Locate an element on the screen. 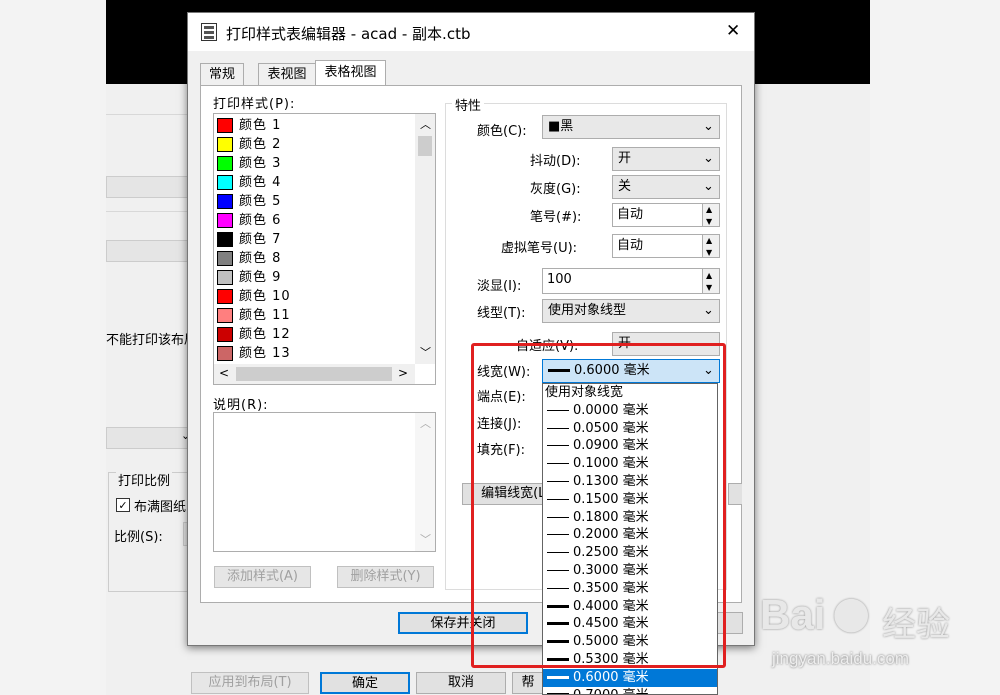 The height and width of the screenshot is (695, 1000). close-icon: ✕ is located at coordinates (733, 31).